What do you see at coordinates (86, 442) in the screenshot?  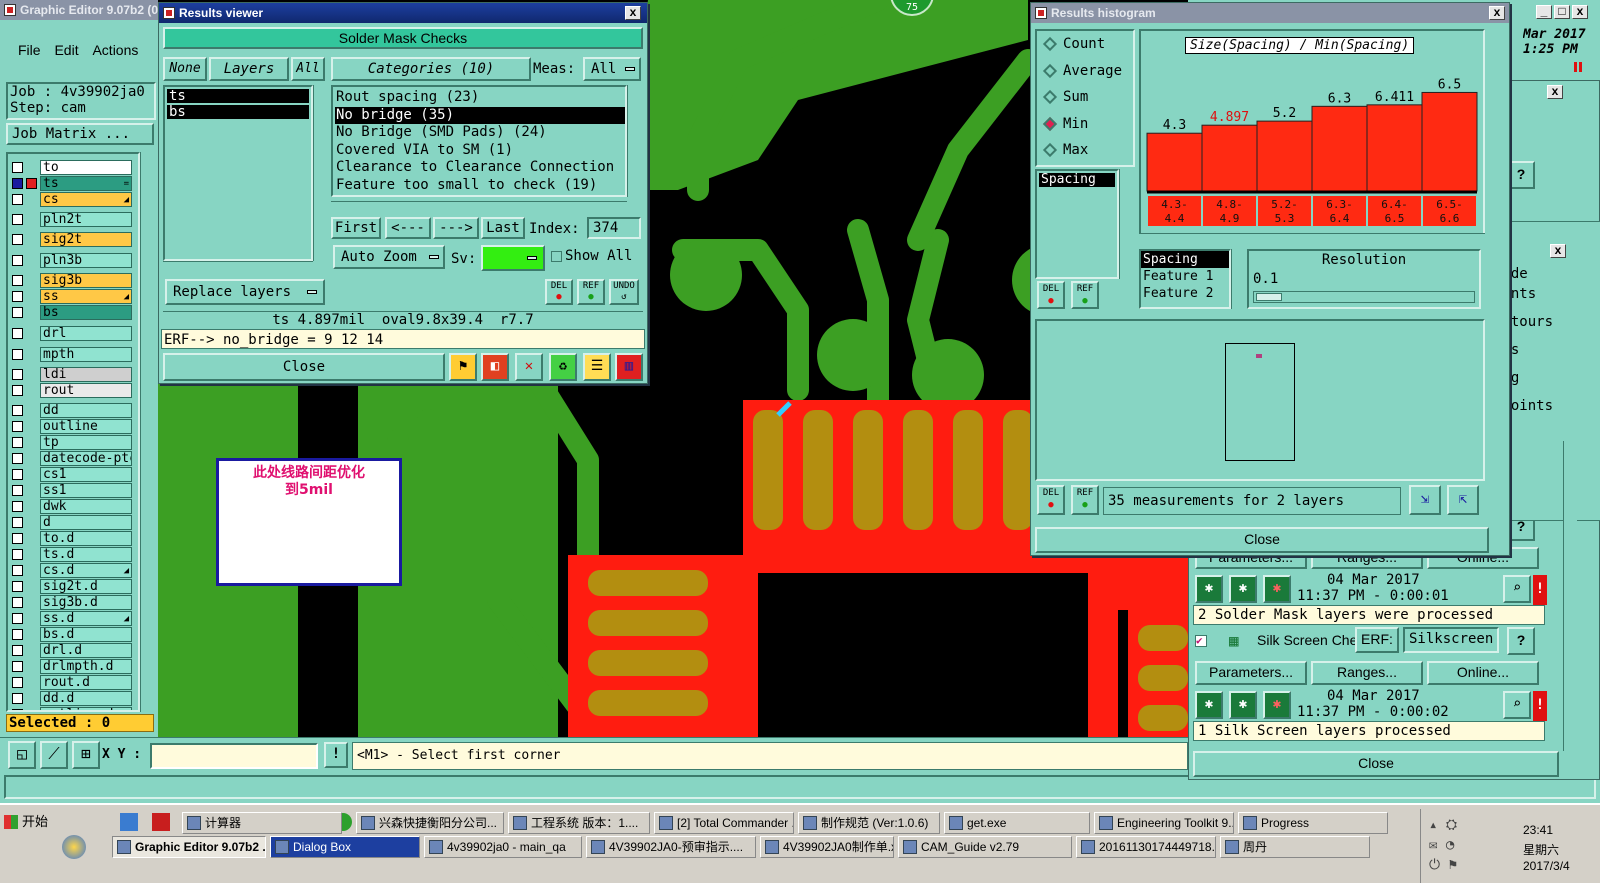 I see `layer-name: tp` at bounding box center [86, 442].